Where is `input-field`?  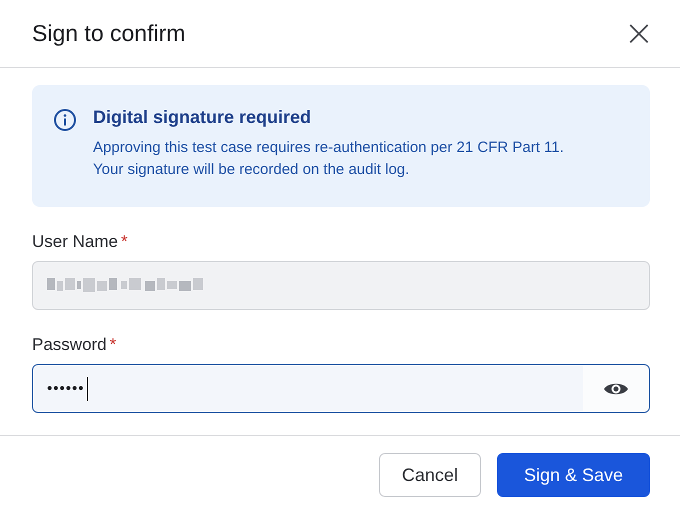 input-field is located at coordinates (341, 285).